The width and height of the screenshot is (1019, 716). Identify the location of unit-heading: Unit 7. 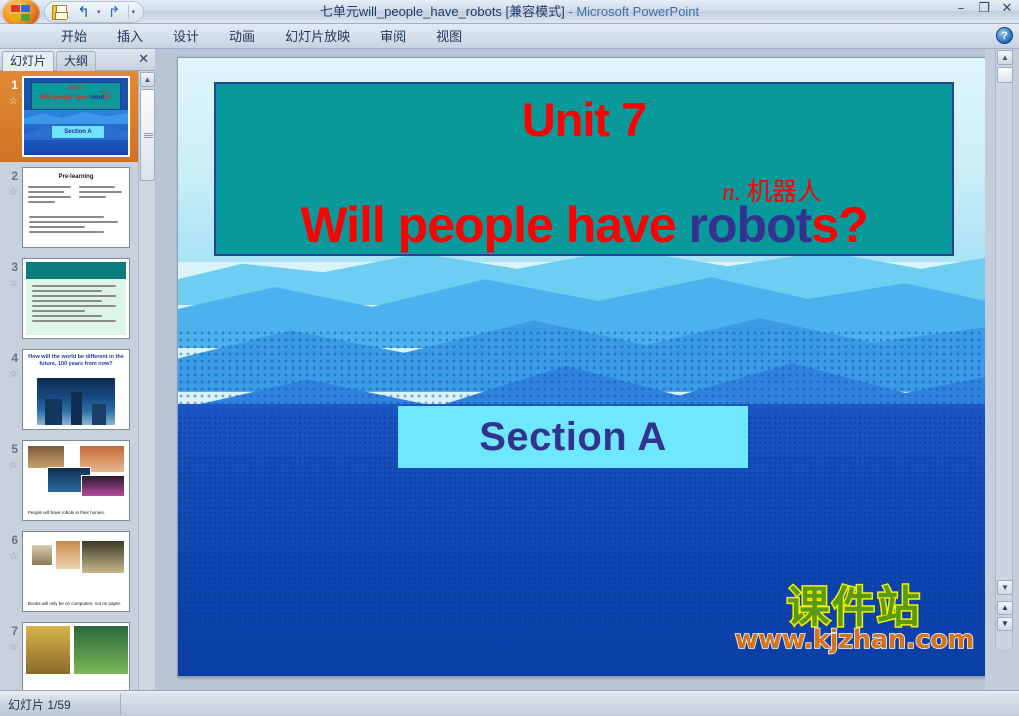
(584, 119).